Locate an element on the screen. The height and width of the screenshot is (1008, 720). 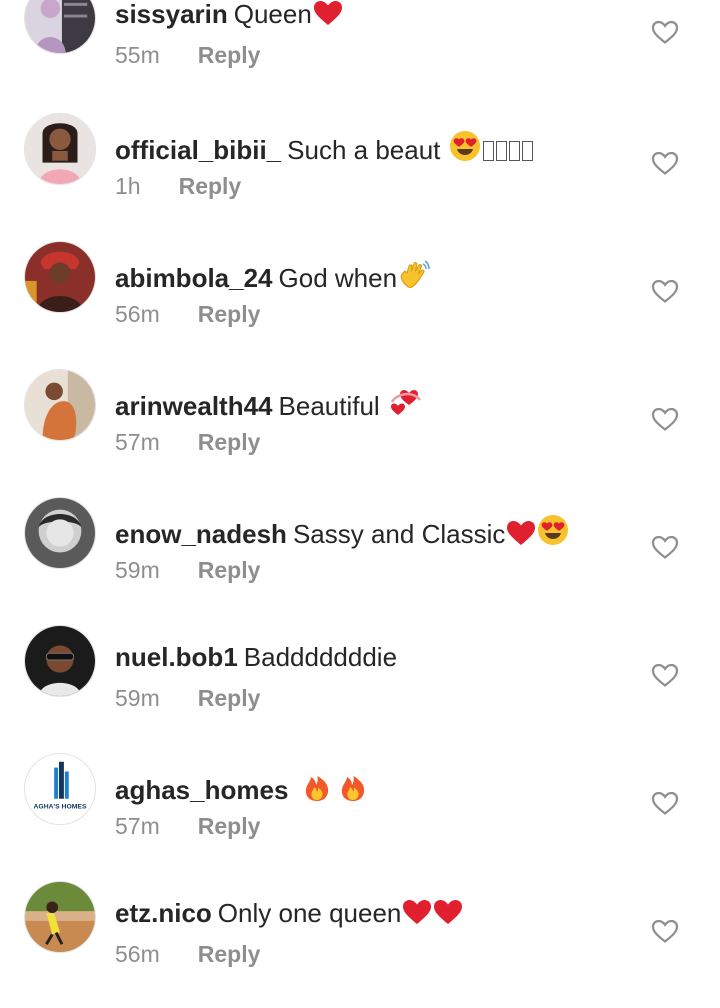
comment-text: Such a beaut is located at coordinates (364, 150).